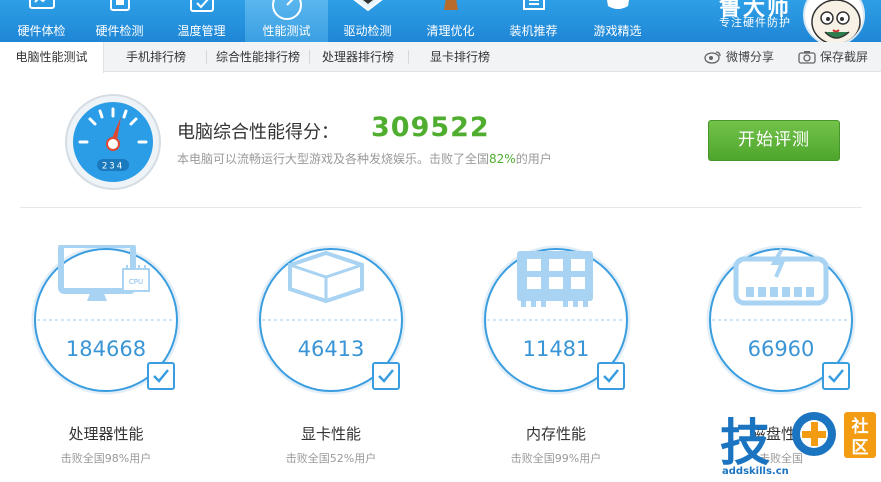 This screenshot has height=482, width=881. Describe the element at coordinates (441, 207) in the screenshot. I see `section-divider` at that location.